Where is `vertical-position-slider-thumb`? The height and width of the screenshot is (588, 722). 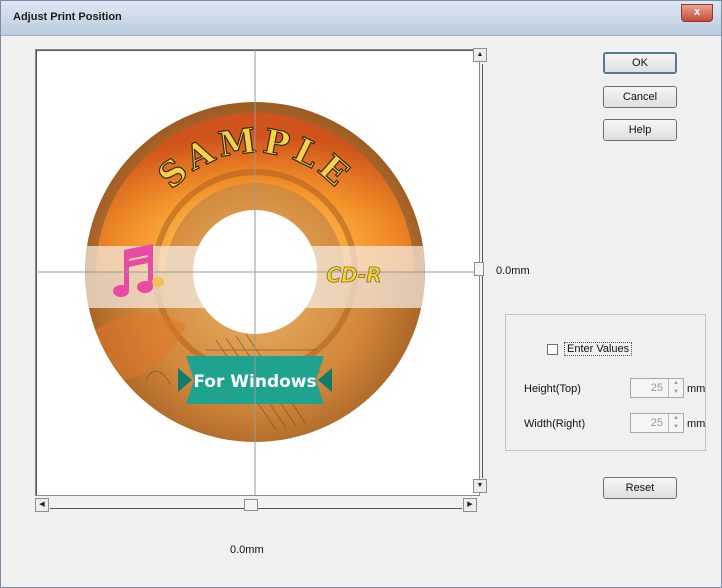 vertical-position-slider-thumb is located at coordinates (479, 269).